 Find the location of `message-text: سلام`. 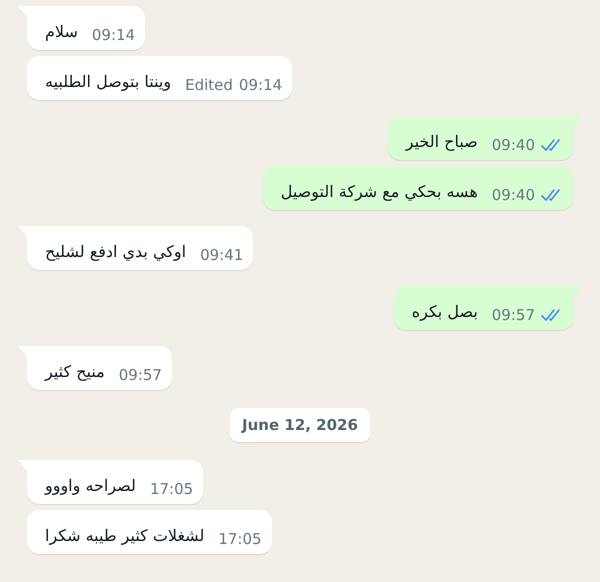

message-text: سلام is located at coordinates (61, 32).